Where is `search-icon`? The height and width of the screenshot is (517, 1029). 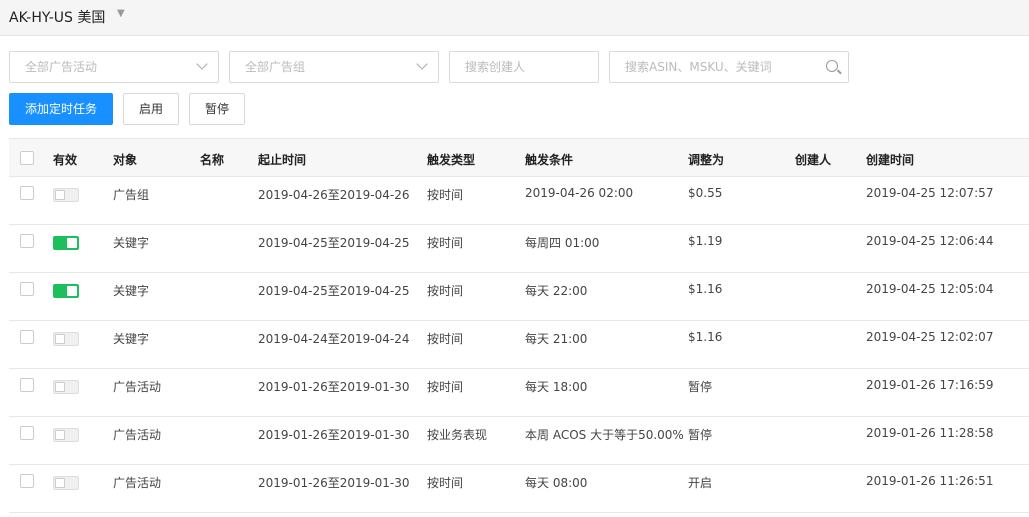 search-icon is located at coordinates (832, 66).